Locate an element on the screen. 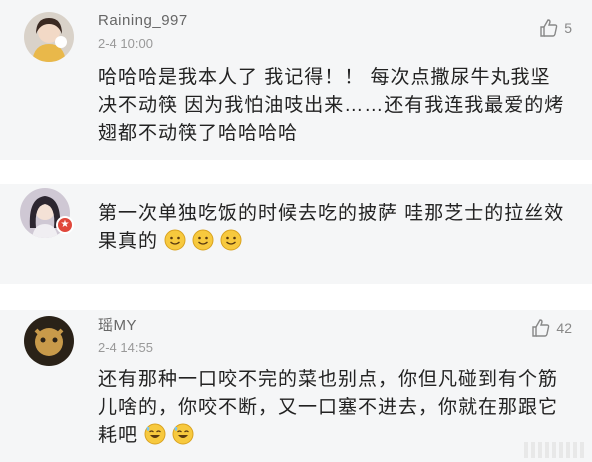 Image resolution: width=592 pixels, height=462 pixels. like-count: 5 is located at coordinates (568, 28).